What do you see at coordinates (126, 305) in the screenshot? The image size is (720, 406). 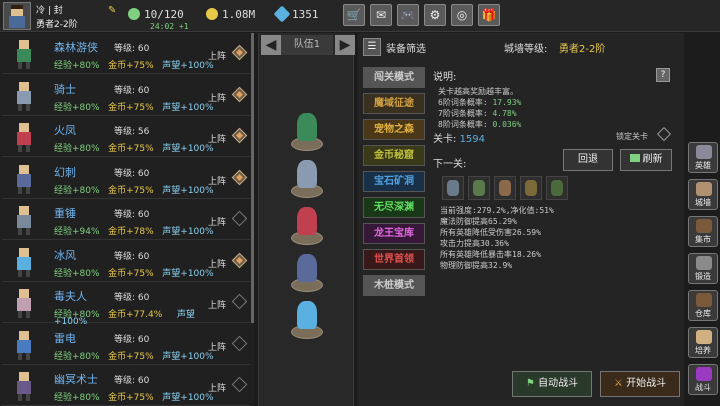 I see `hero-row: 毒夫人 等级: 60 经验+80% 金币+77.4% 声望 +100% 上阵` at bounding box center [126, 305].